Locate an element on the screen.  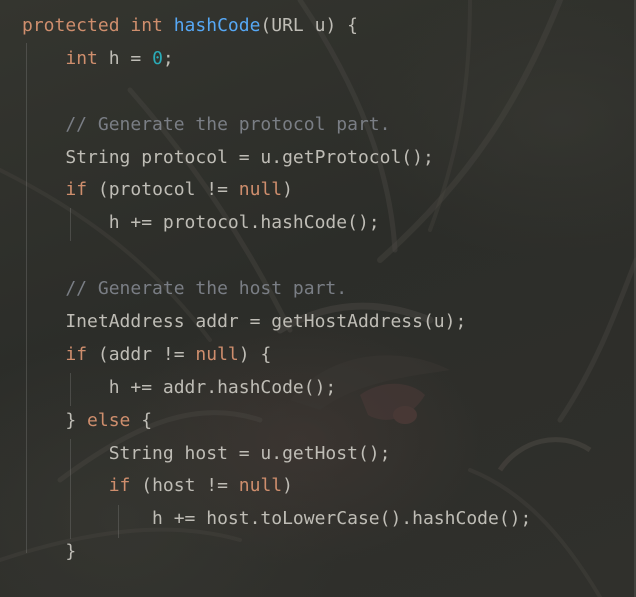
code-token: String protocol = u.getProtocol(); is located at coordinates (228, 157).